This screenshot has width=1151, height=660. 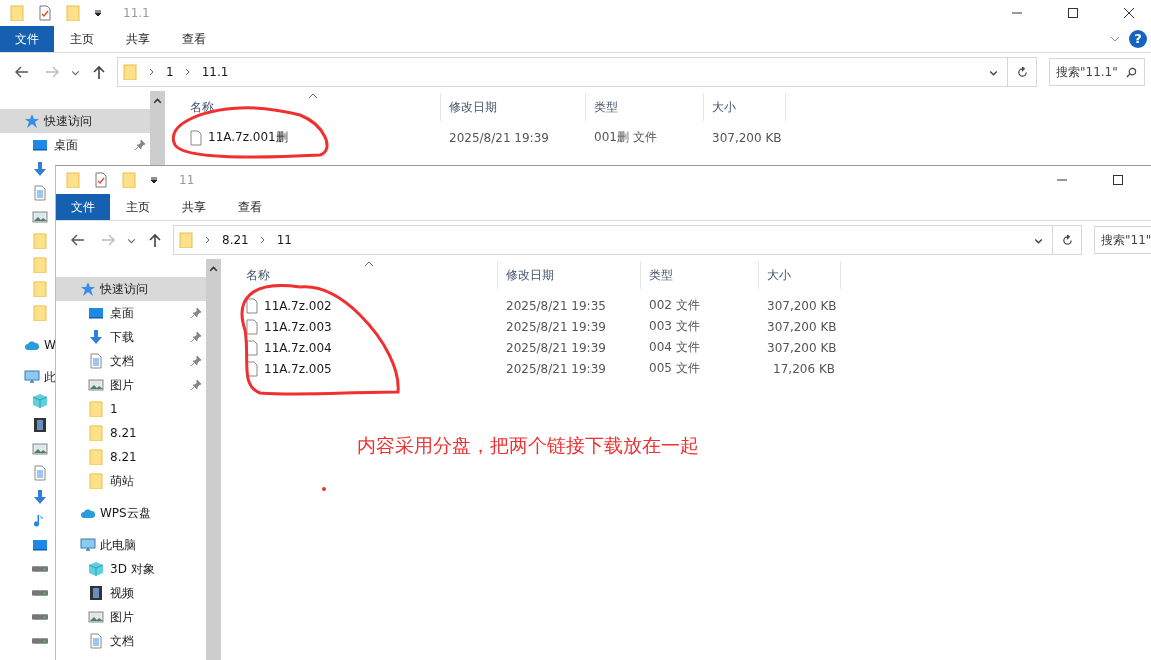 What do you see at coordinates (248, 137) in the screenshot?
I see `file-name: 11A.7z.001删` at bounding box center [248, 137].